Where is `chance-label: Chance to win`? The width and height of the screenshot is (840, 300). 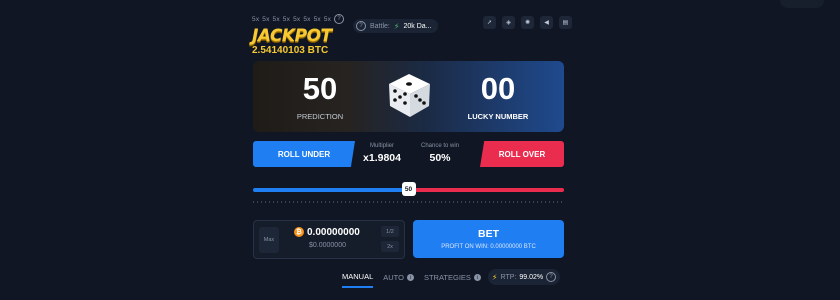
chance-label: Chance to win is located at coordinates (440, 146).